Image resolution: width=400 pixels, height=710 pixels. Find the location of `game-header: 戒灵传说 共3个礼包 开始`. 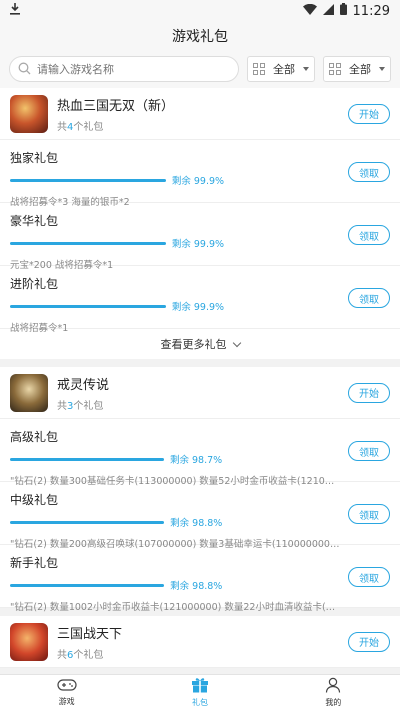

game-header: 戒灵传说 共3个礼包 开始 is located at coordinates (200, 393).